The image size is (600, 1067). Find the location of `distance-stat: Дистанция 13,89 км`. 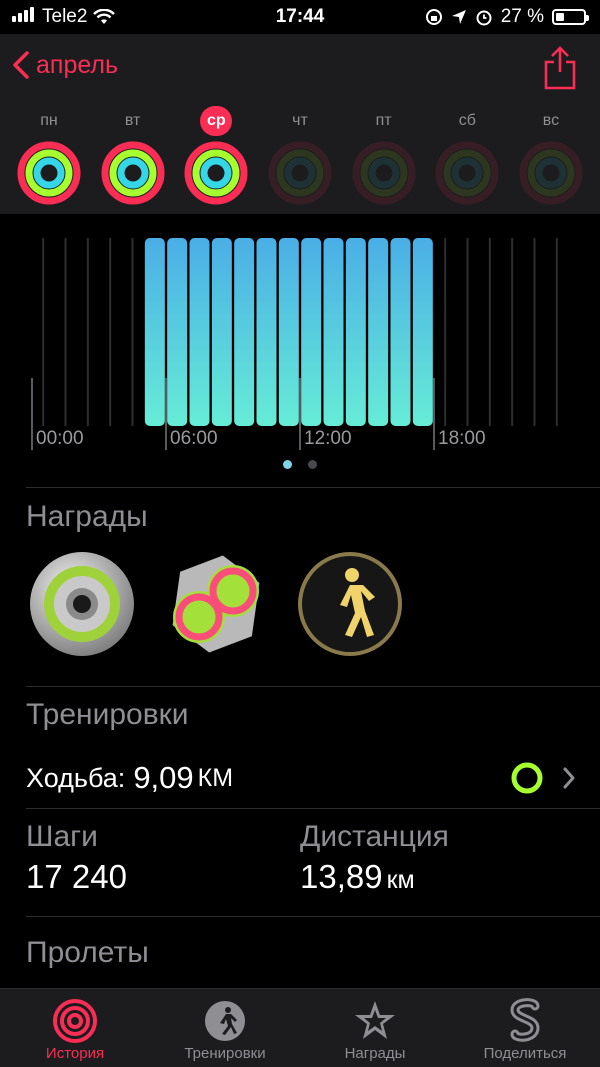

distance-stat: Дистанция 13,89 км is located at coordinates (374, 858).